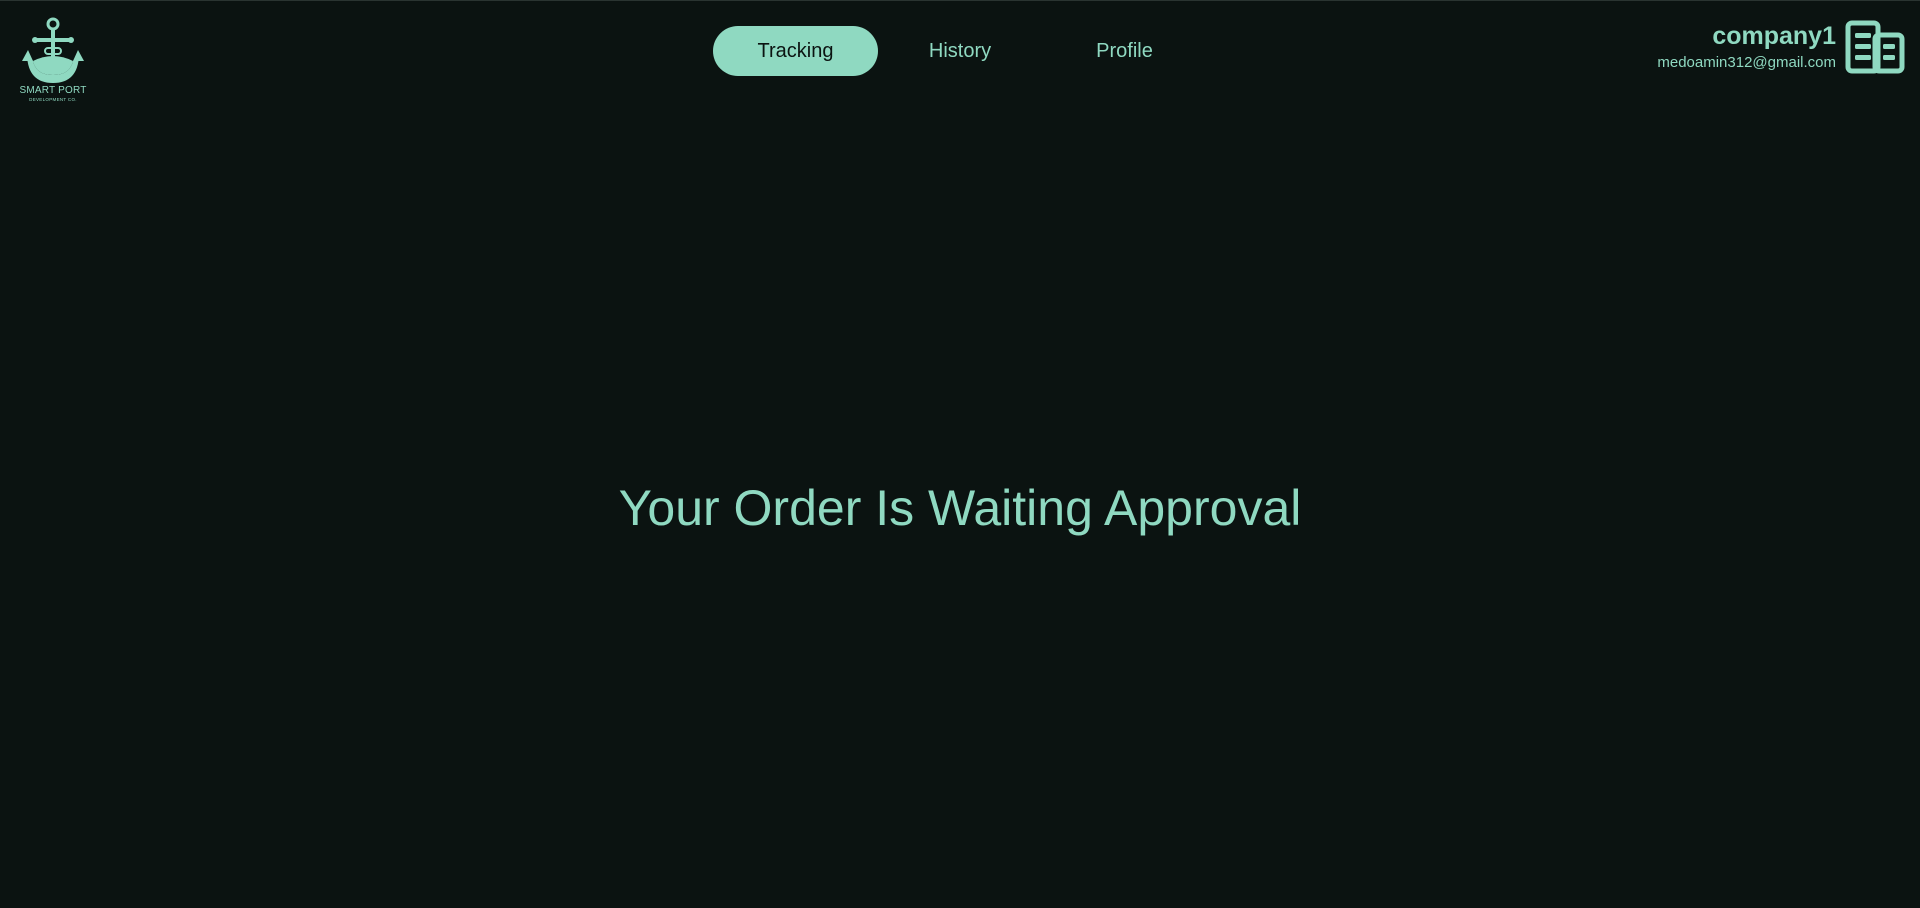  I want to click on logo-title: SMART PORT, so click(53, 90).